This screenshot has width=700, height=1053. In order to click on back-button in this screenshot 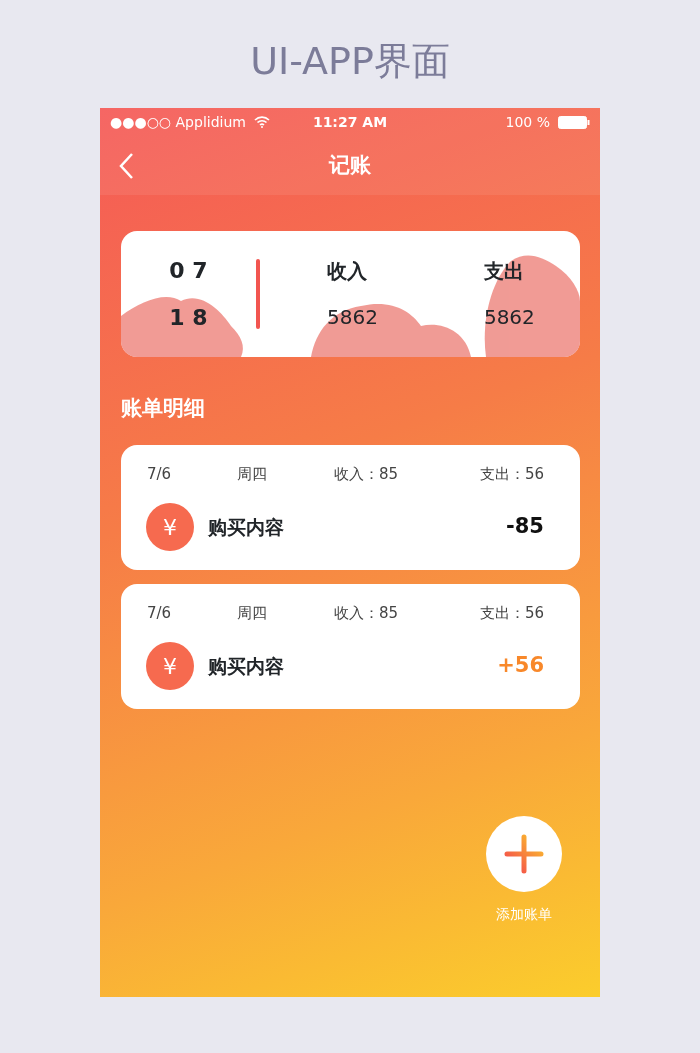, I will do `click(126, 166)`.